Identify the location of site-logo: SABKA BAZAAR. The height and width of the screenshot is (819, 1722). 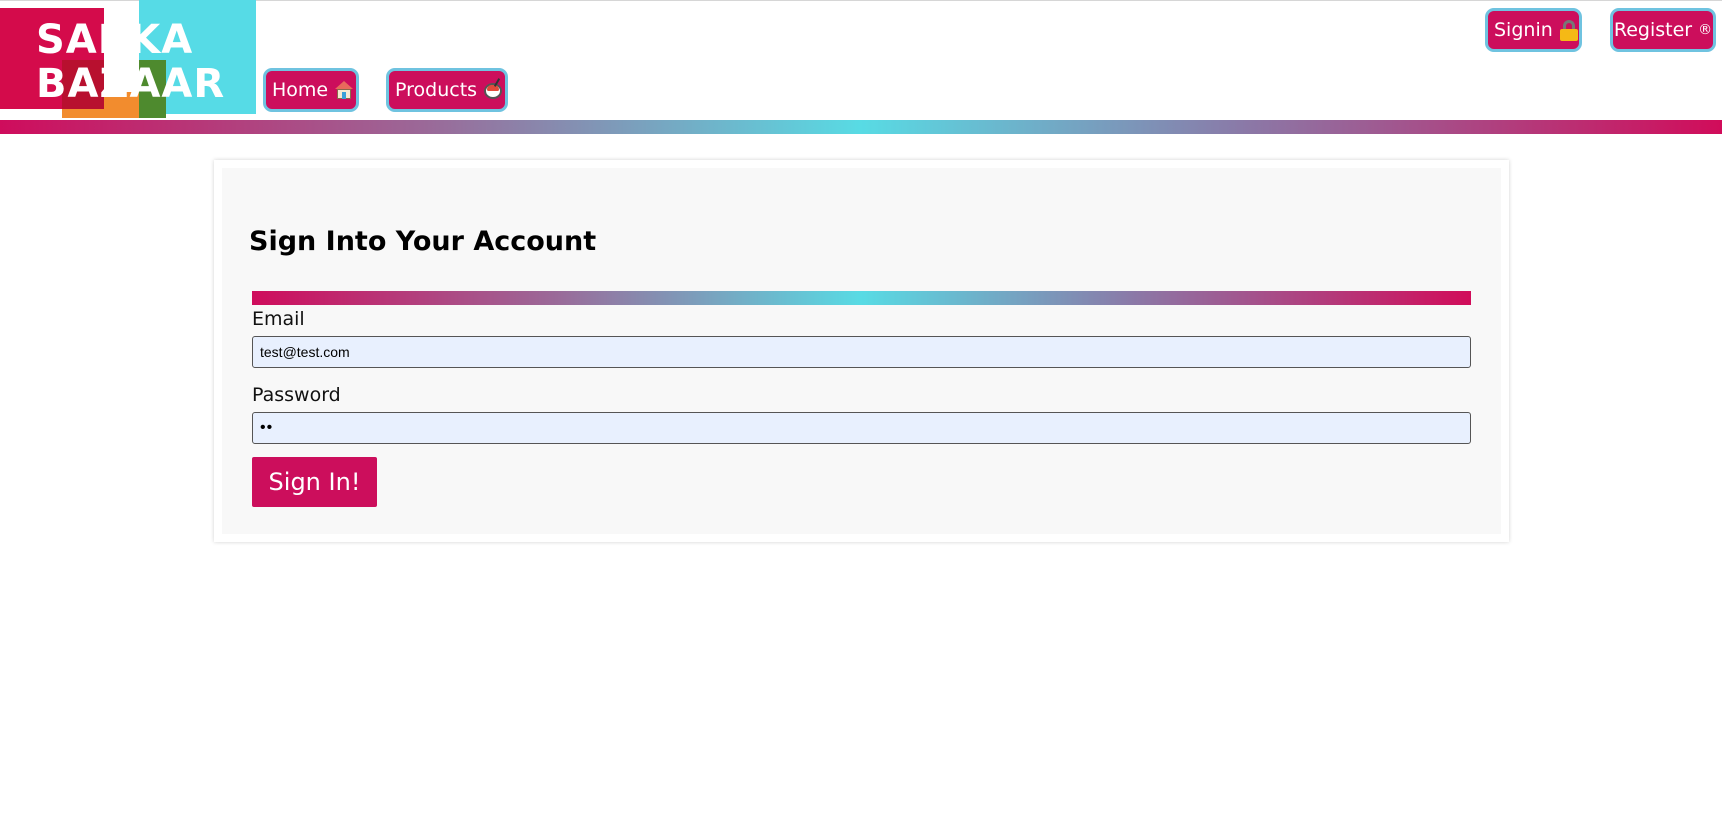
(128, 59).